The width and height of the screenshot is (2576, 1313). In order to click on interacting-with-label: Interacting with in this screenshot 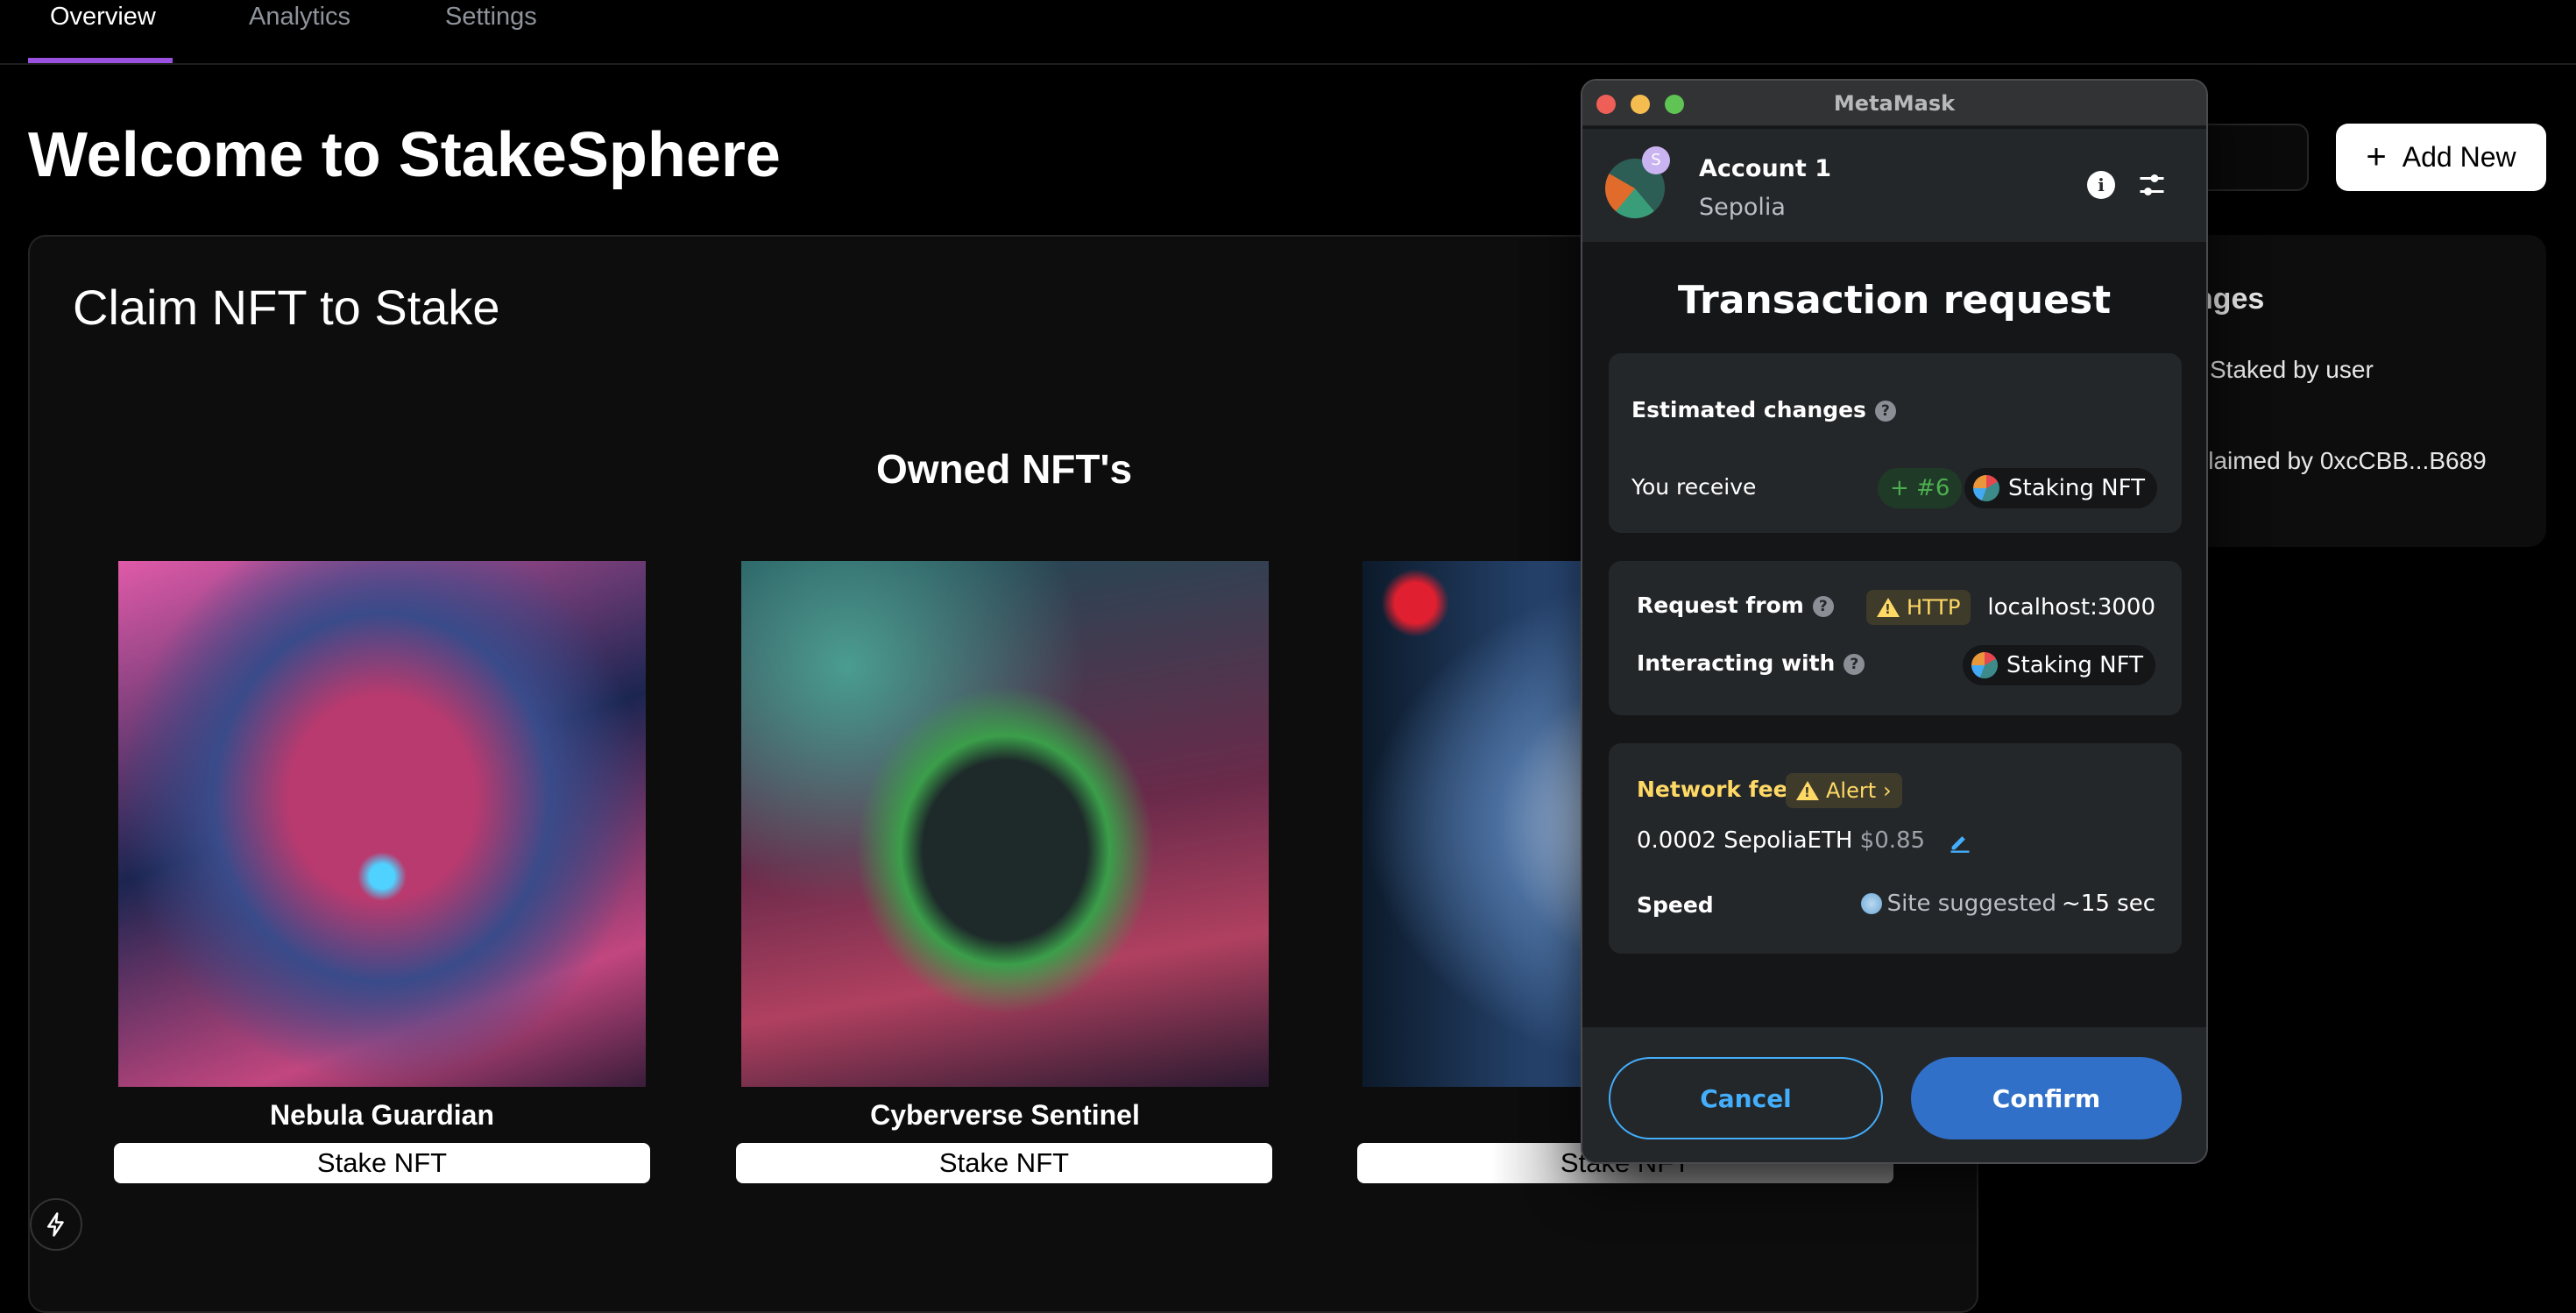, I will do `click(1736, 663)`.